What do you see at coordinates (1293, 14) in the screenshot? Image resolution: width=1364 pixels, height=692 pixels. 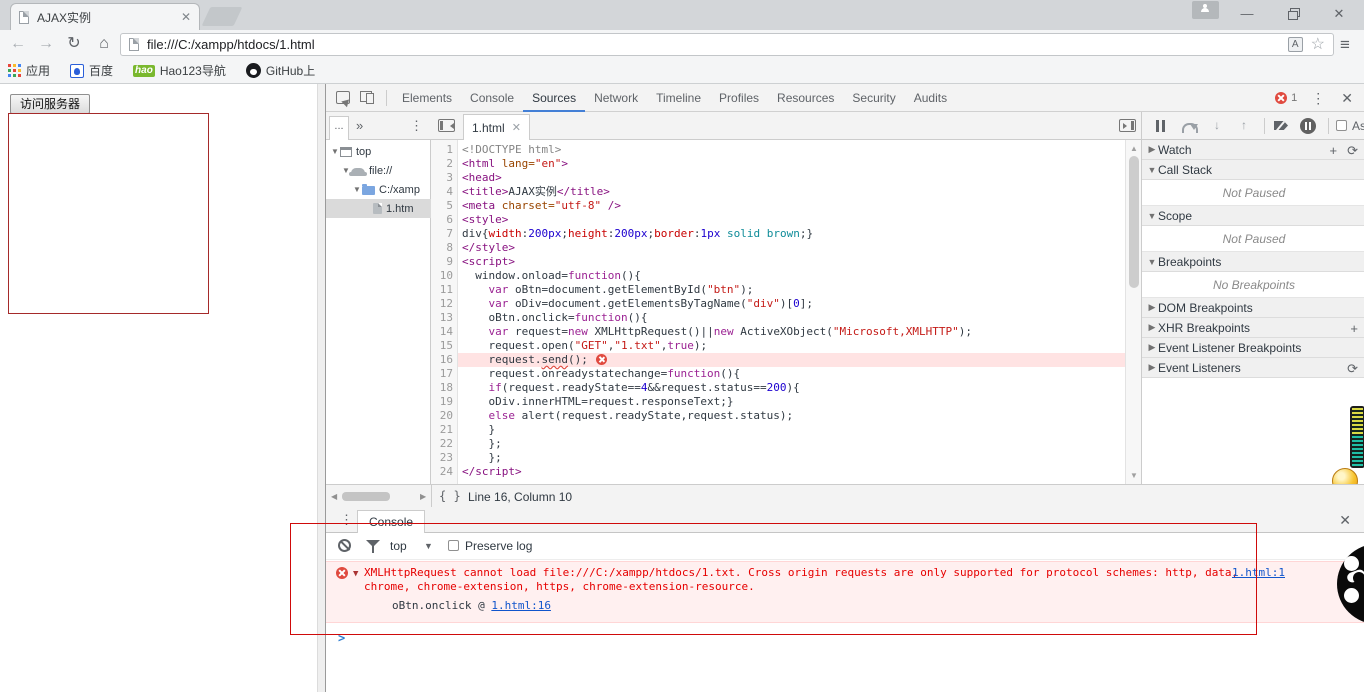 I see `restore-button` at bounding box center [1293, 14].